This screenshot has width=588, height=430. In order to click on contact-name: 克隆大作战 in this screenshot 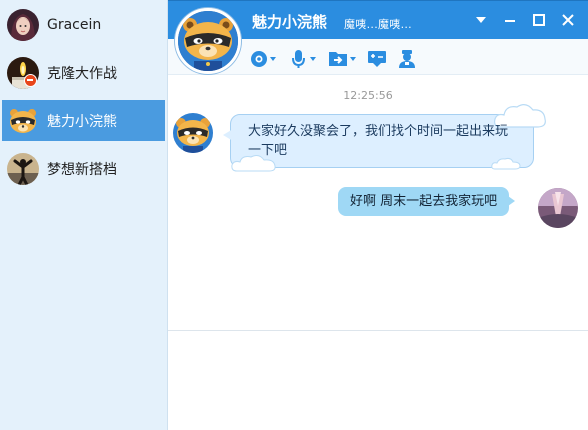, I will do `click(82, 73)`.